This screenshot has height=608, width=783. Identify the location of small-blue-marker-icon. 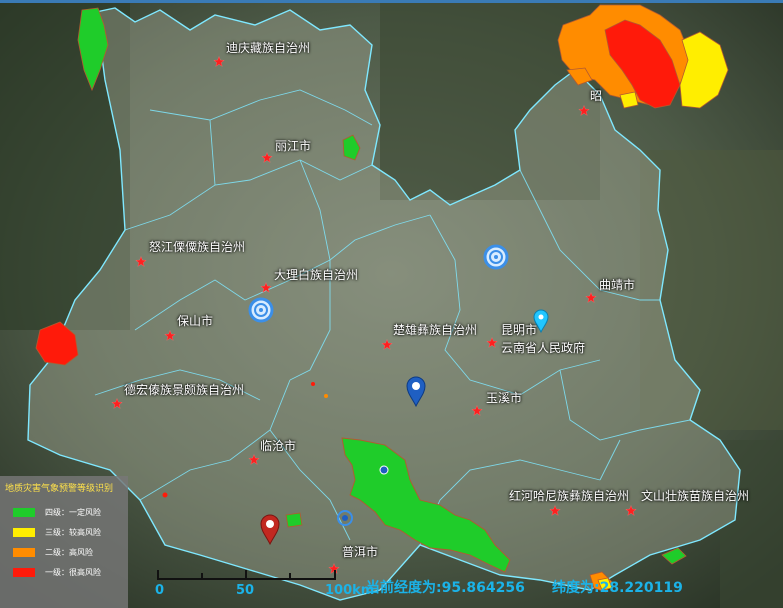
(384, 470).